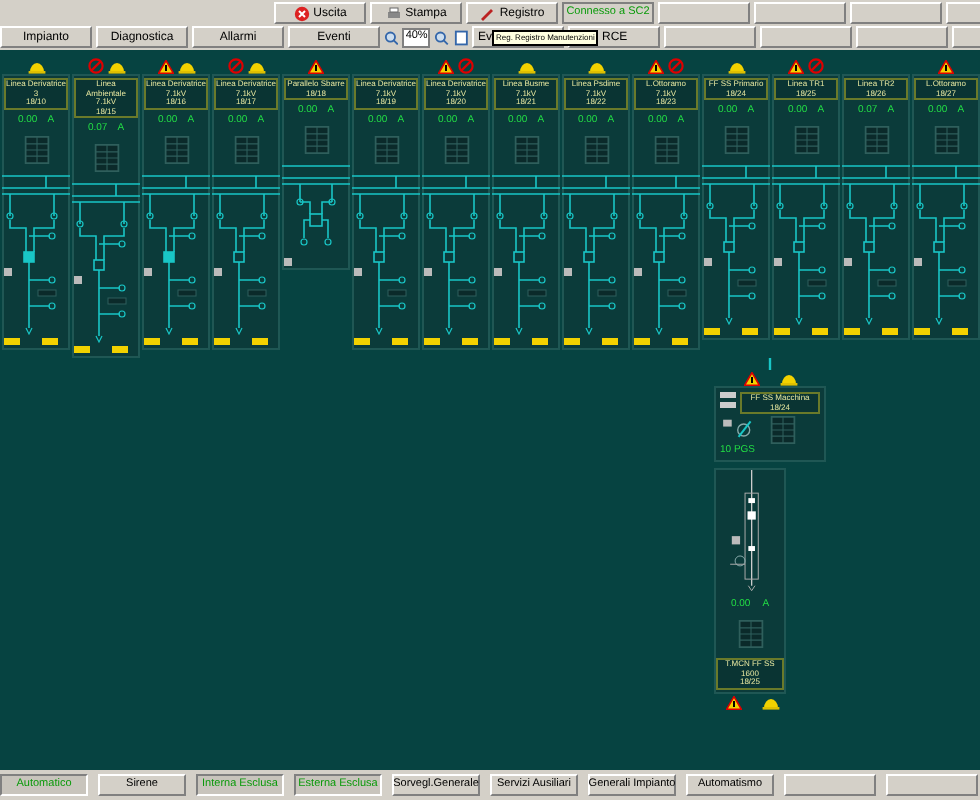 This screenshot has height=800, width=980. Describe the element at coordinates (770, 364) in the screenshot. I see `feeder-line-drawing` at that location.